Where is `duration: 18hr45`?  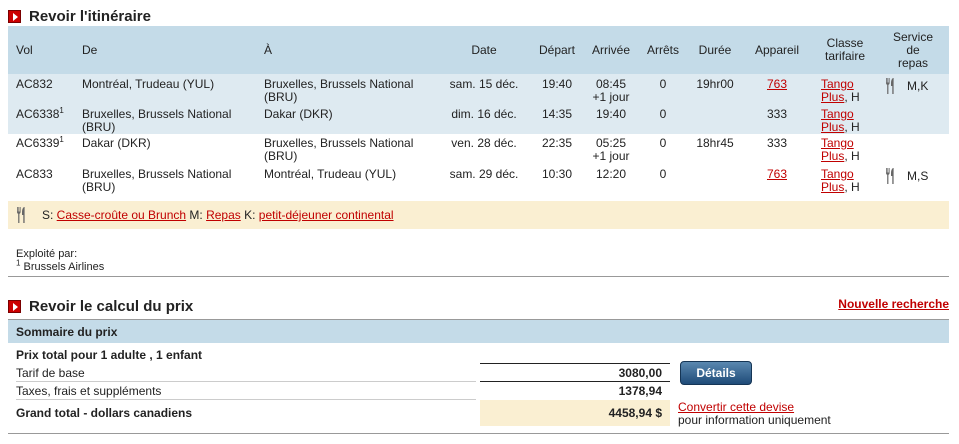
duration: 18hr45 is located at coordinates (715, 149).